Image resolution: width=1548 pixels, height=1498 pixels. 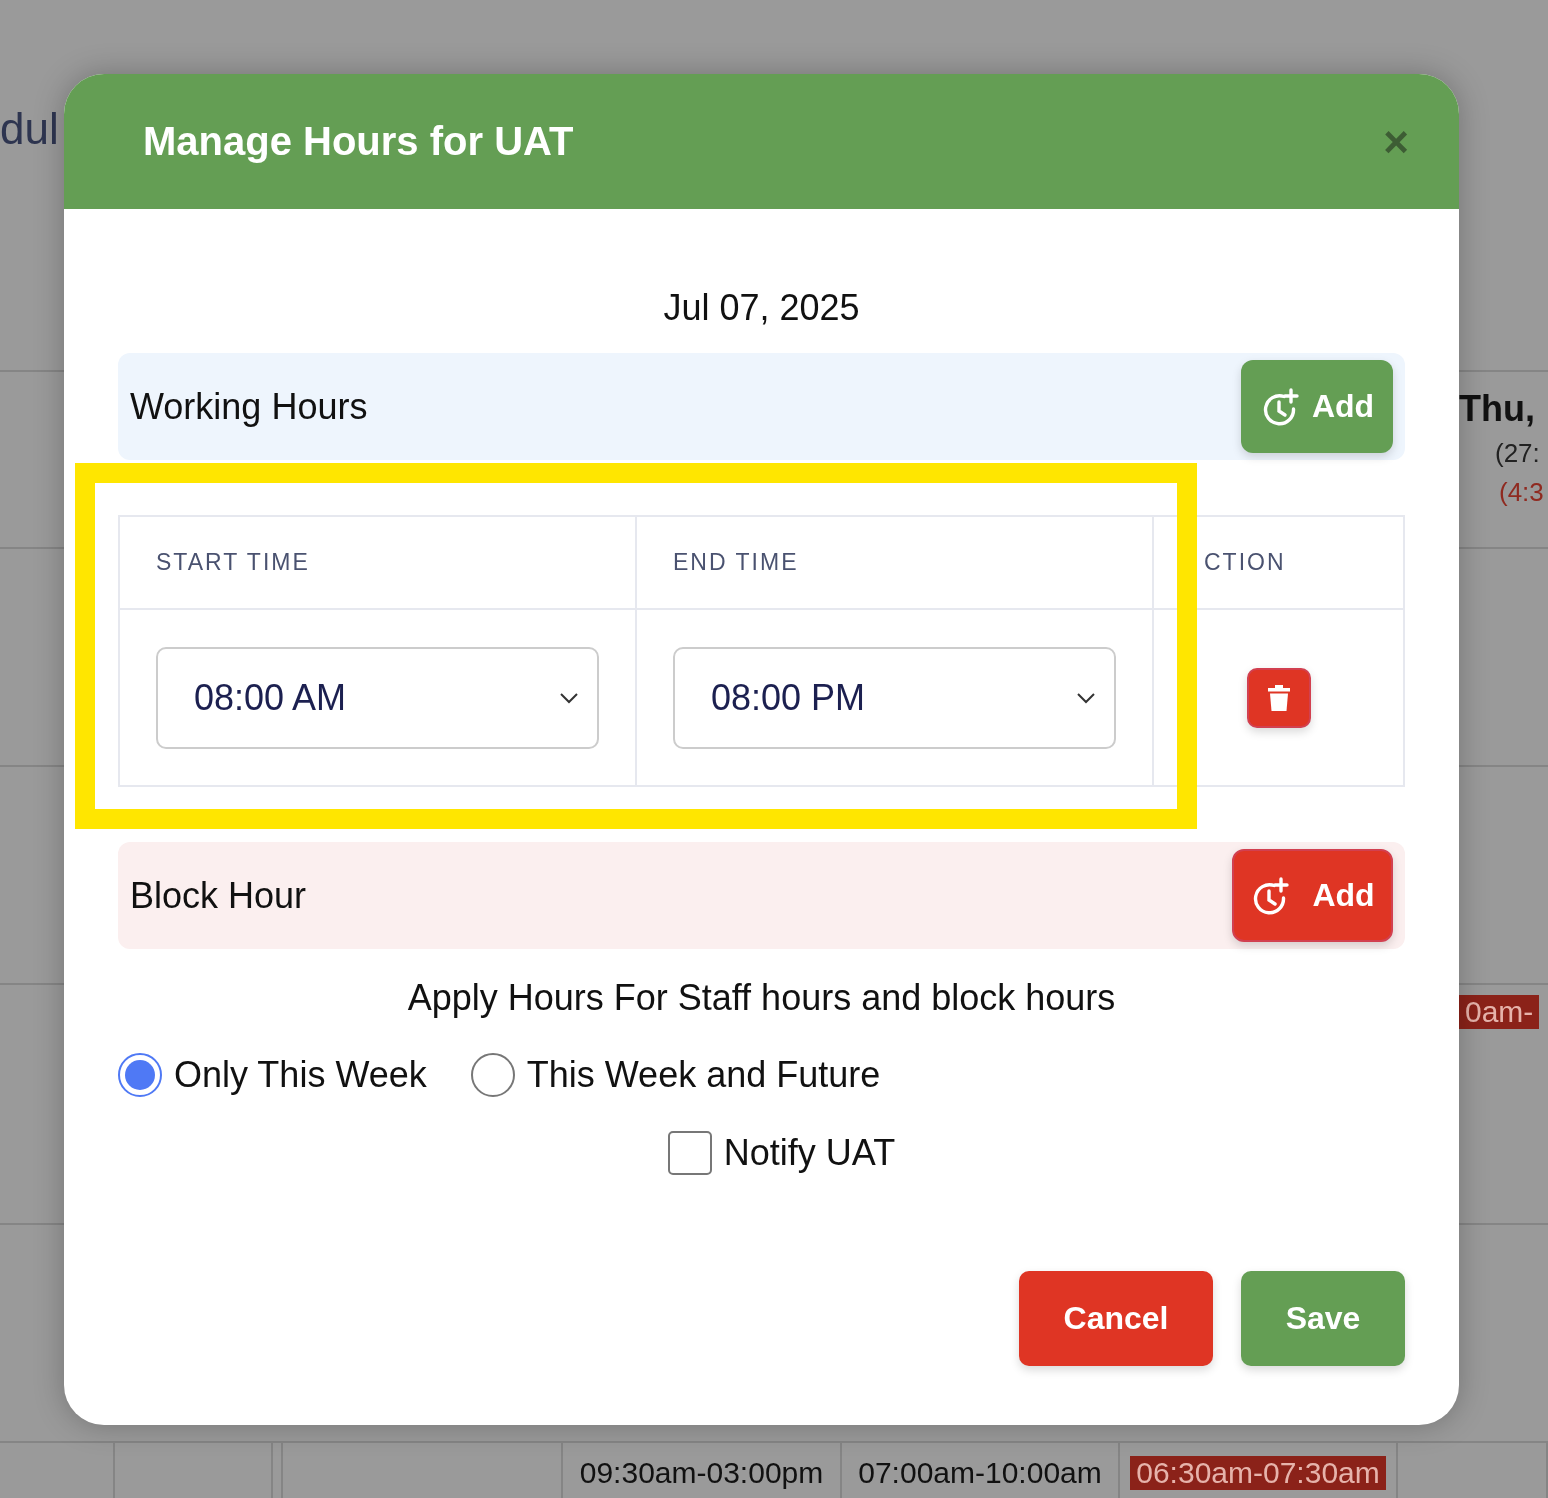 What do you see at coordinates (218, 895) in the screenshot?
I see `section-label: Block Hour` at bounding box center [218, 895].